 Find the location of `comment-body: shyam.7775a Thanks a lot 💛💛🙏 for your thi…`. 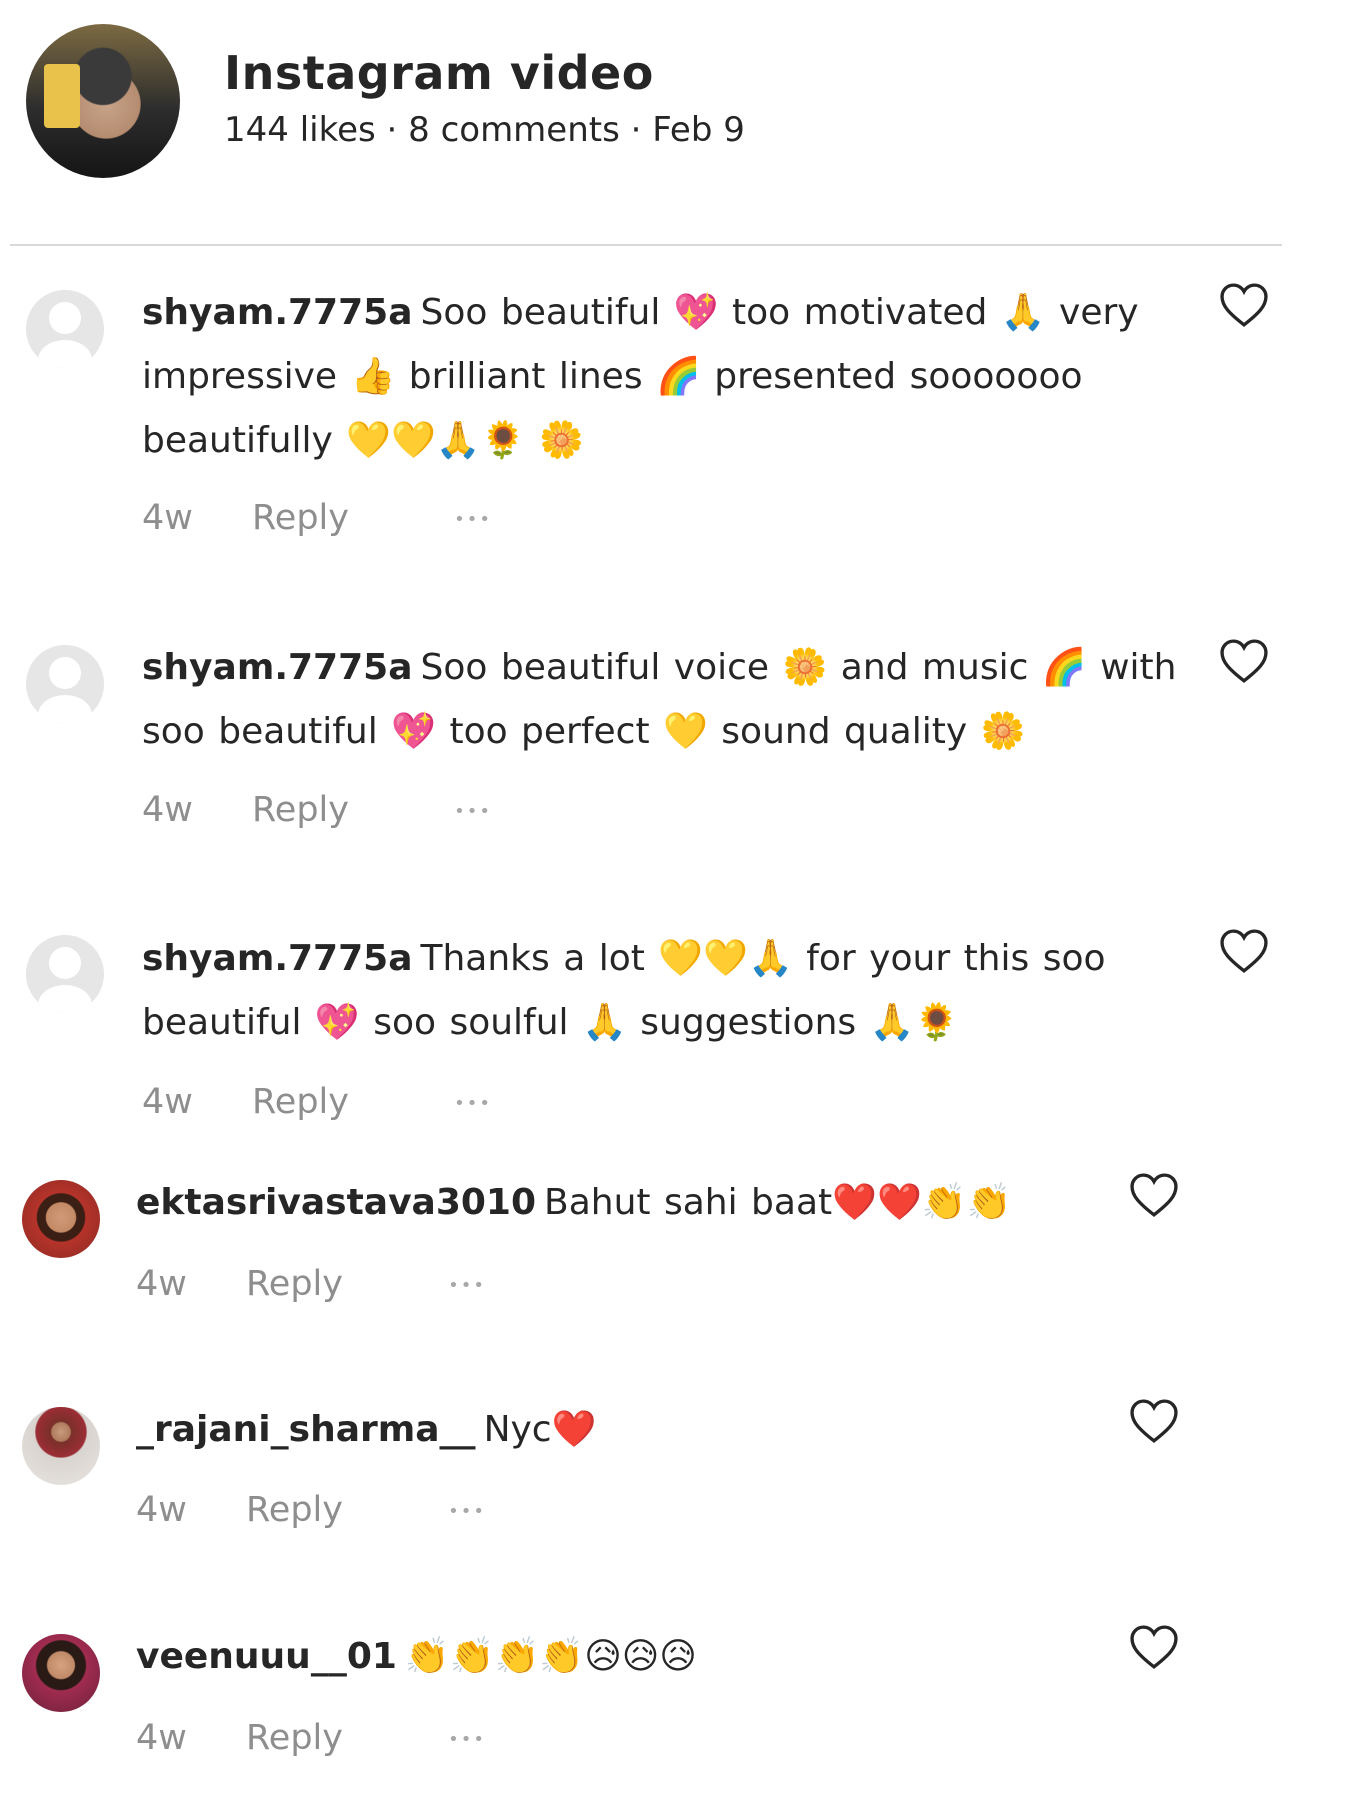

comment-body: shyam.7775a Thanks a lot 💛💛🙏 for your thi… is located at coordinates (677, 991).